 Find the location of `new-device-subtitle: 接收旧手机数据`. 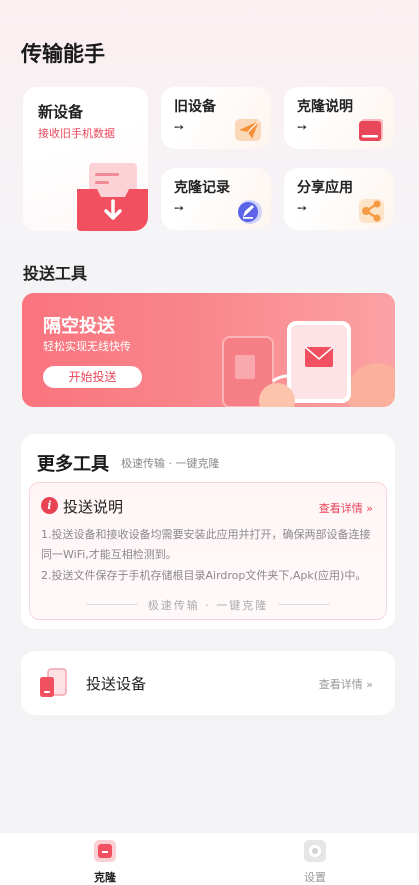

new-device-subtitle: 接收旧手机数据 is located at coordinates (76, 133).